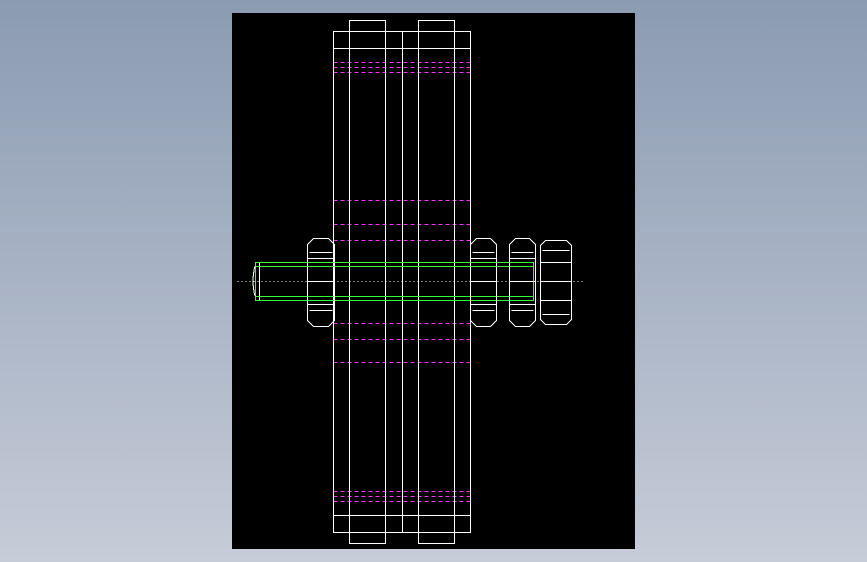  Describe the element at coordinates (367, 282) in the screenshot. I see `pulley-left-outline` at that location.